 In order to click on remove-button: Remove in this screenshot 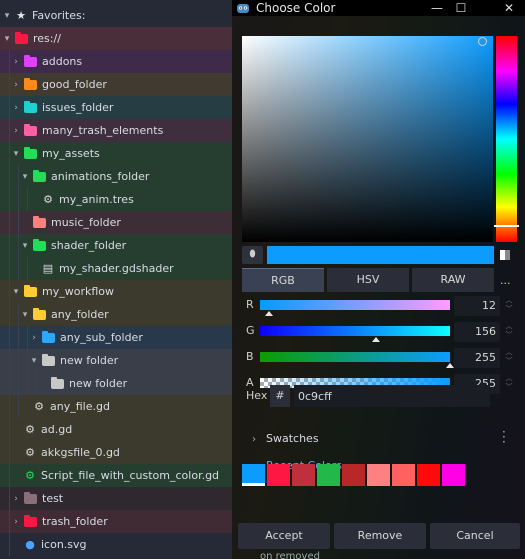, I will do `click(380, 536)`.